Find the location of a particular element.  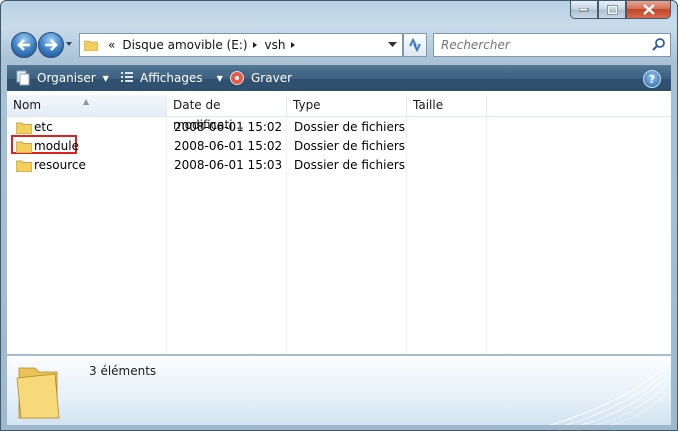

column-header-name-label: Nom is located at coordinates (27, 105).